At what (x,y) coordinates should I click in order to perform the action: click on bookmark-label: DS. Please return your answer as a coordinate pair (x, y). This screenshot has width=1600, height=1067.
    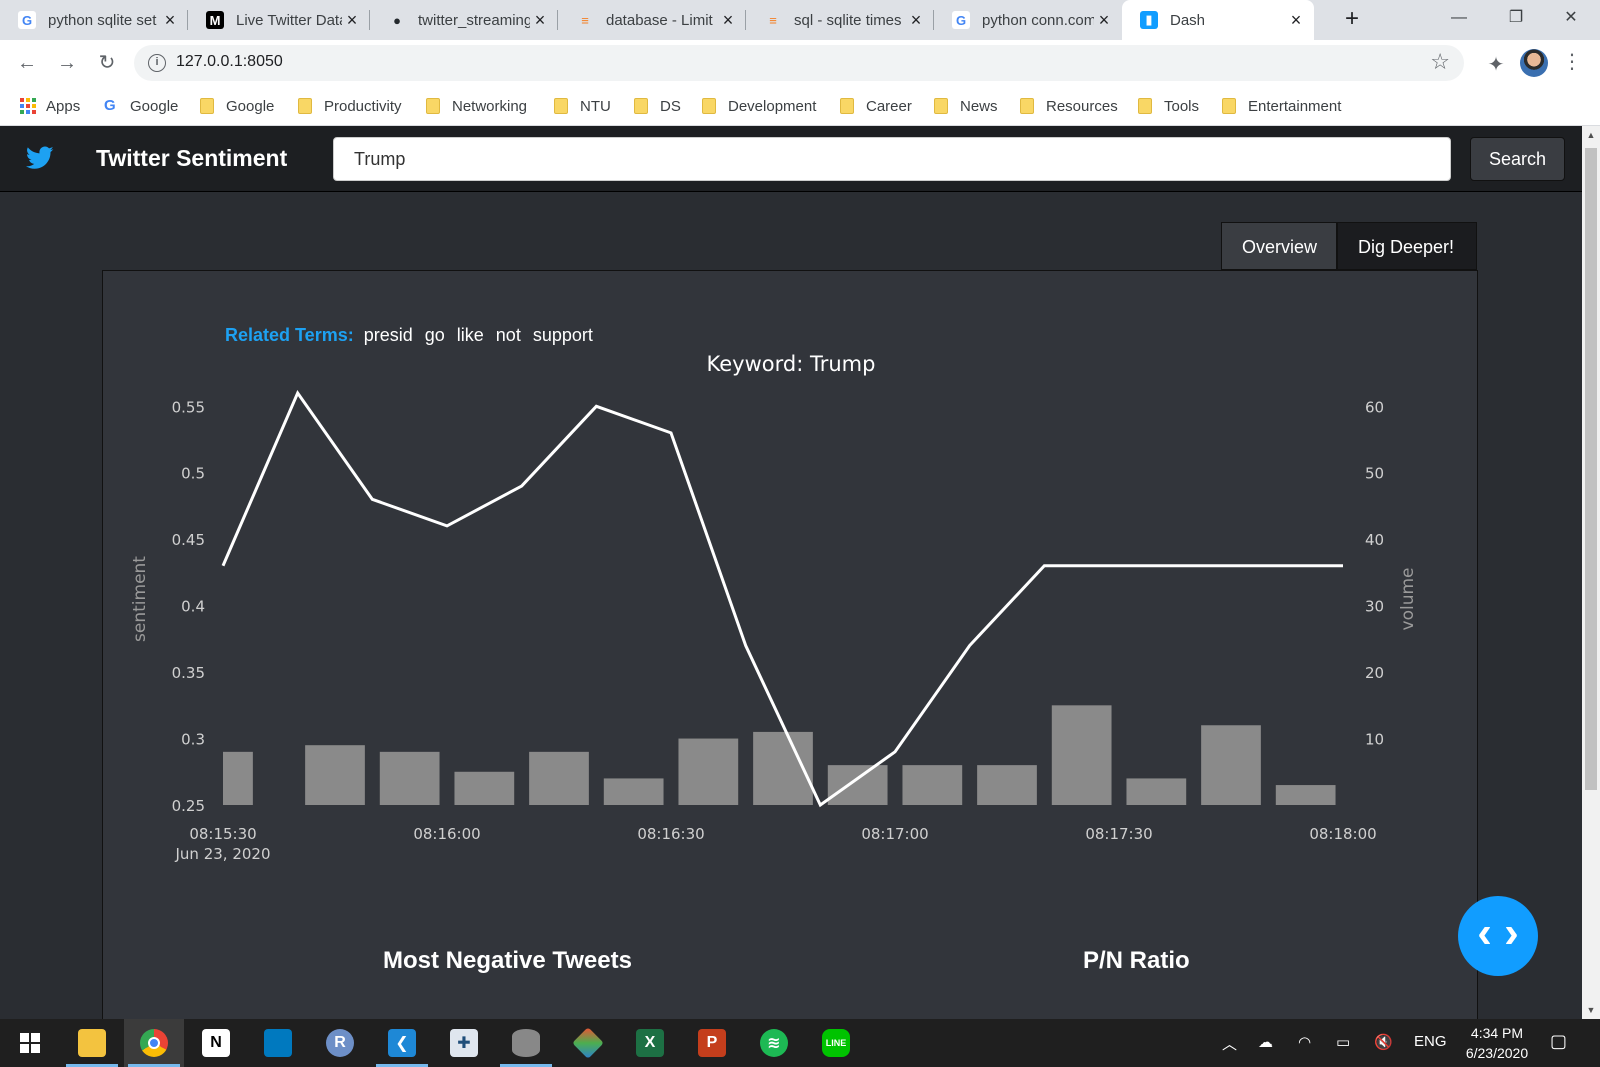
    Looking at the image, I should click on (670, 106).